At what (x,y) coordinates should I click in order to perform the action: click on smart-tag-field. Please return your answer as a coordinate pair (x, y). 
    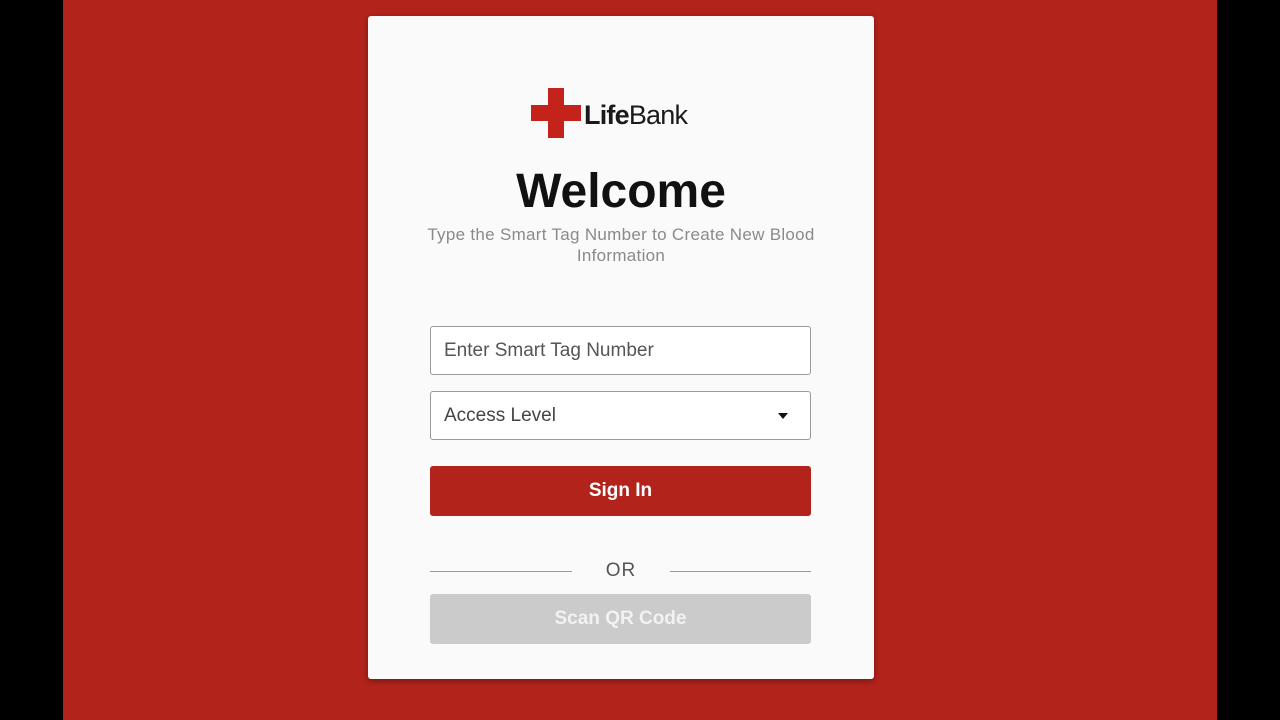
    Looking at the image, I should click on (620, 350).